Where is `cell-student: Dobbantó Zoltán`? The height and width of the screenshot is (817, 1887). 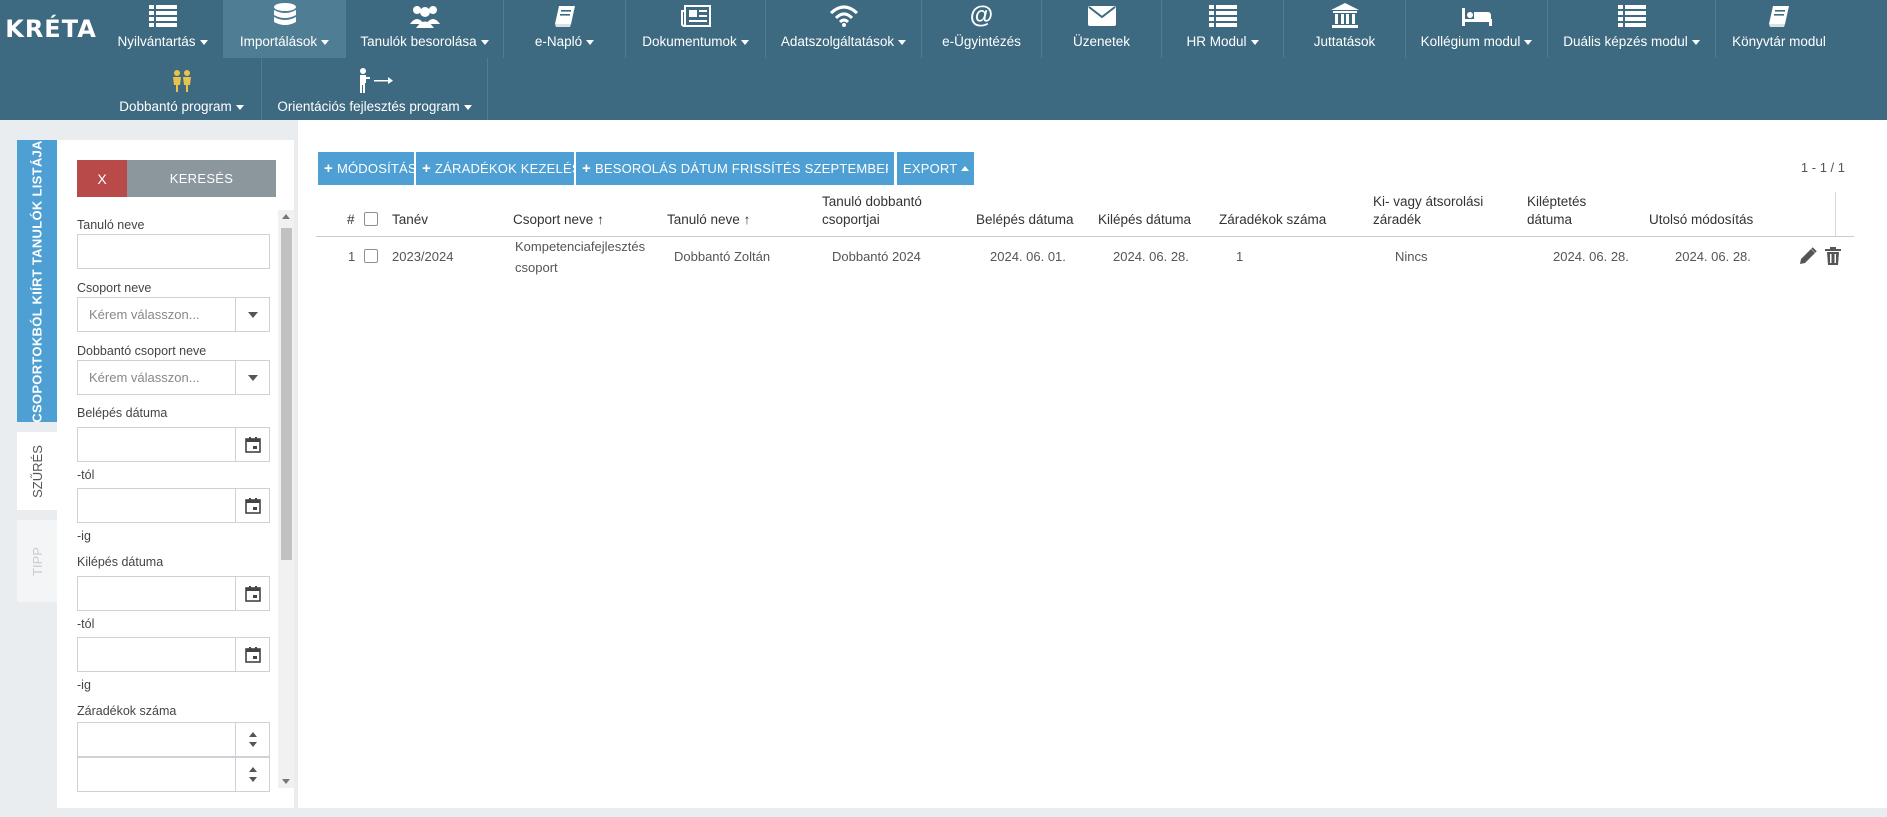 cell-student: Dobbantó Zoltán is located at coordinates (722, 256).